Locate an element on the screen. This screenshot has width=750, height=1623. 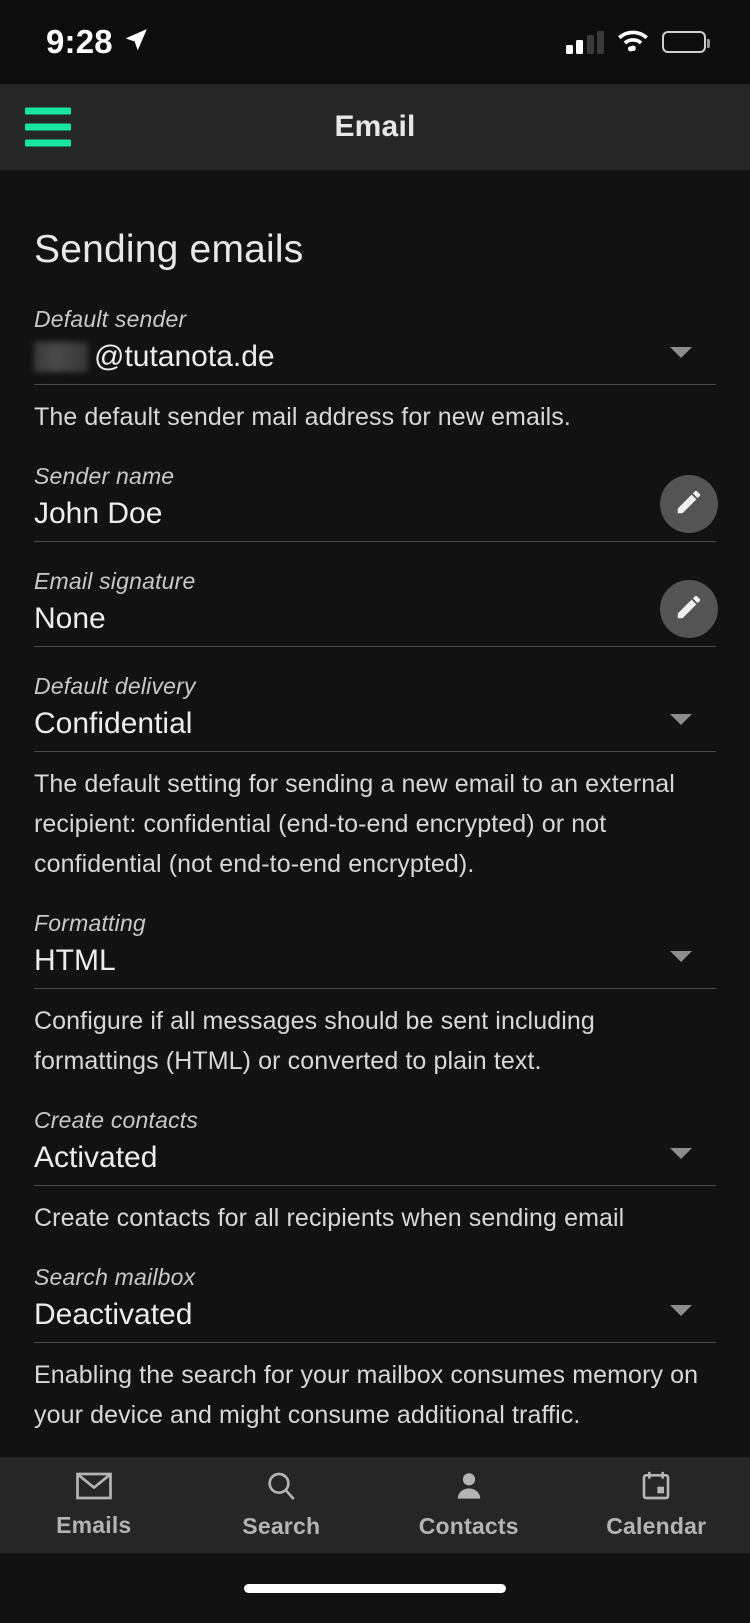
status-bar-right is located at coordinates (637, 42).